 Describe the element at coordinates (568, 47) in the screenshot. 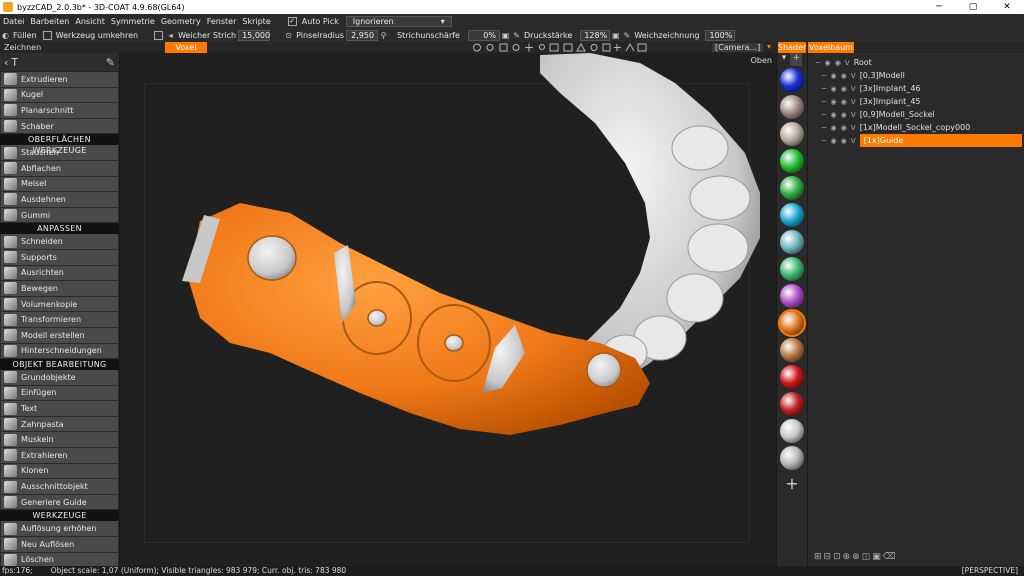

I see `screenshot-icon` at that location.